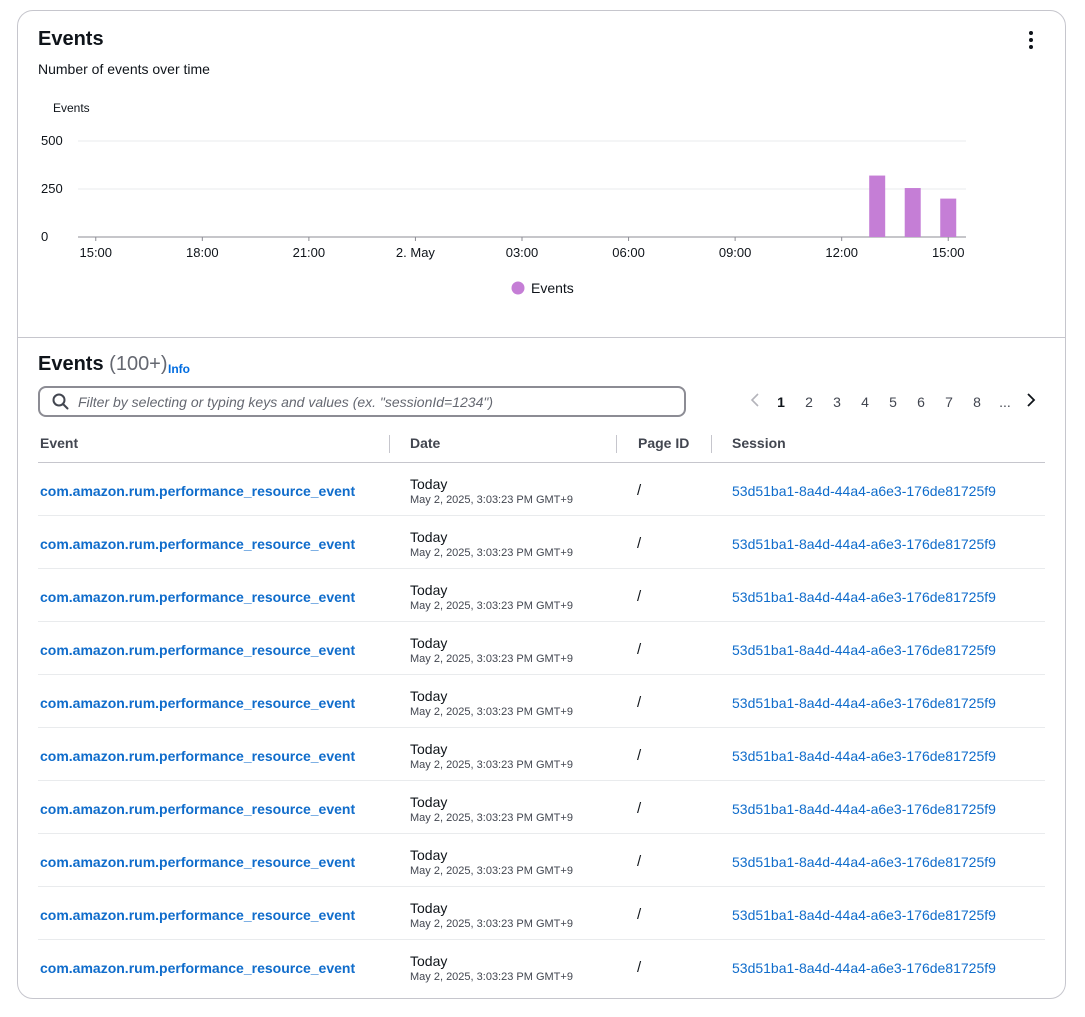  What do you see at coordinates (541, 448) in the screenshot?
I see `table-header-row: Event Date Page ID Session` at bounding box center [541, 448].